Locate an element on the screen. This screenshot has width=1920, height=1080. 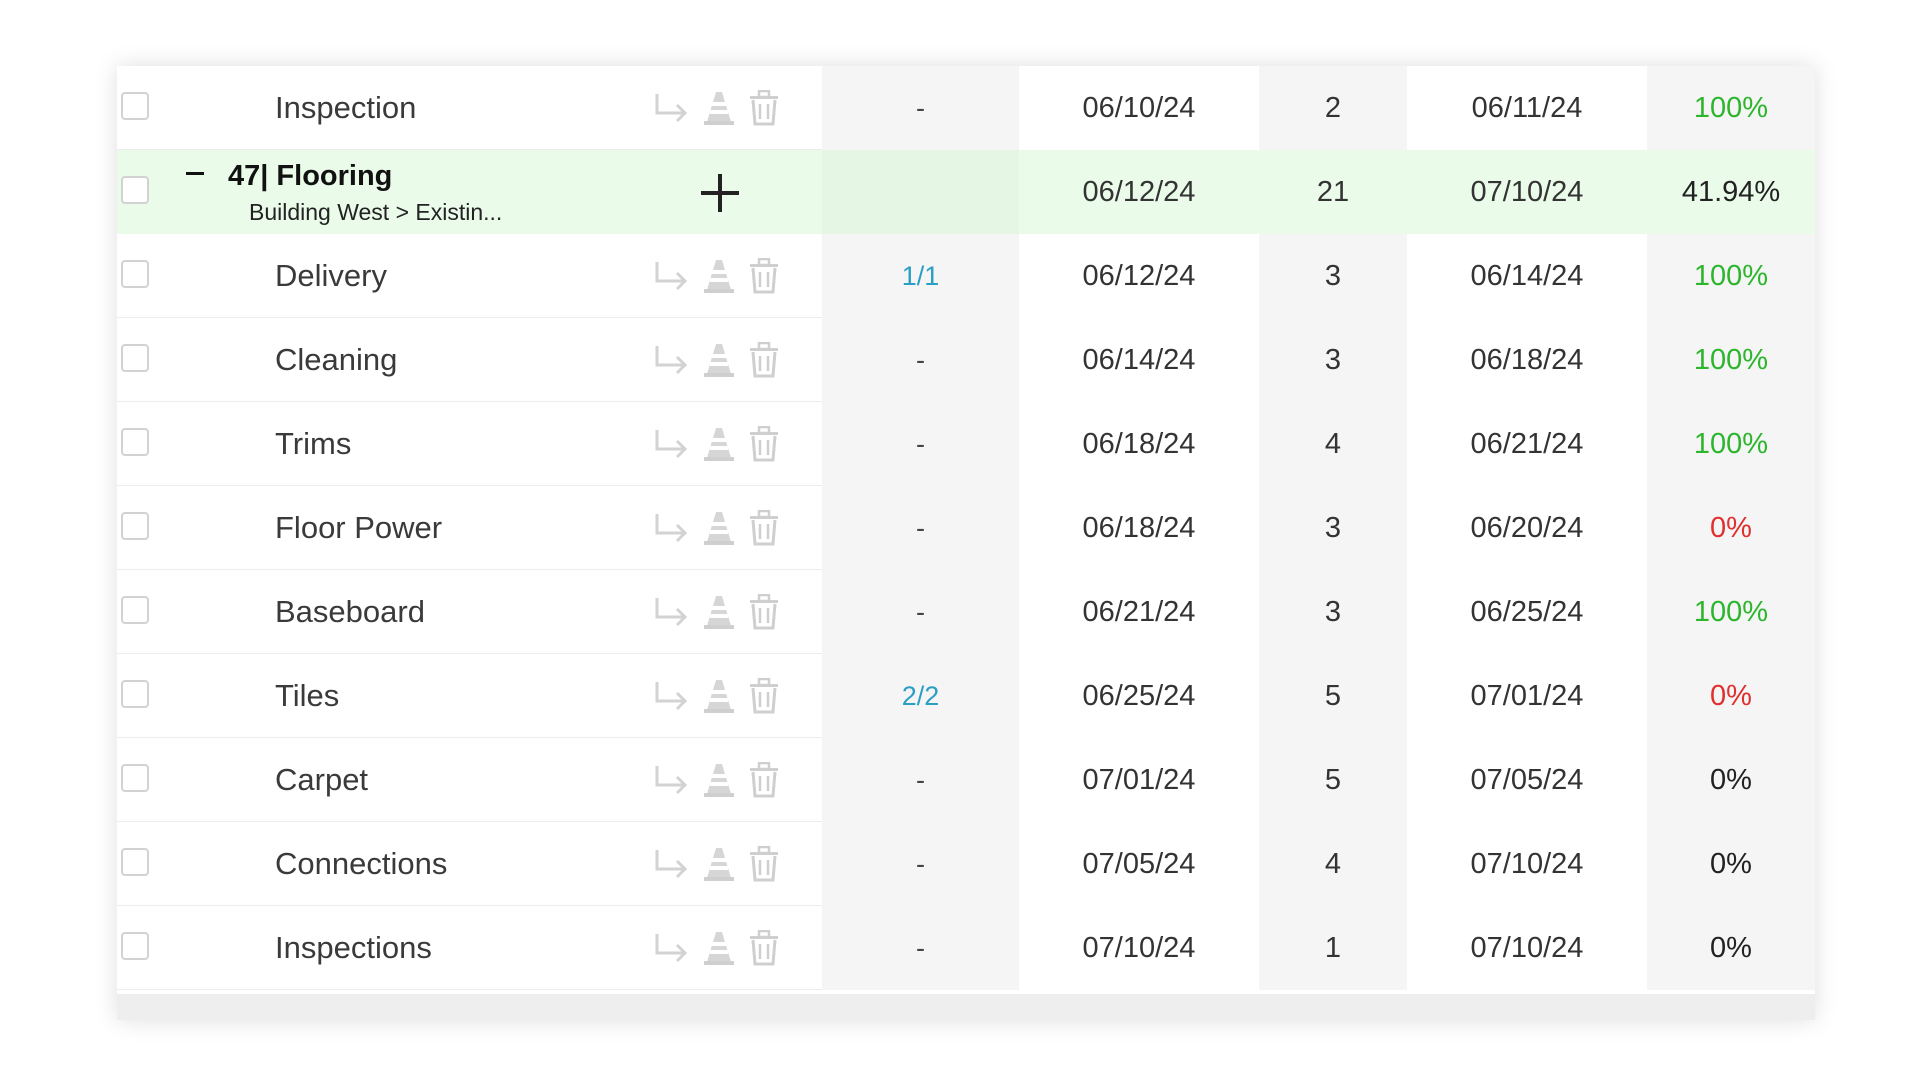
table-row: Carpet -07/01/24 5 07/05/24 0% is located at coordinates (966, 780).